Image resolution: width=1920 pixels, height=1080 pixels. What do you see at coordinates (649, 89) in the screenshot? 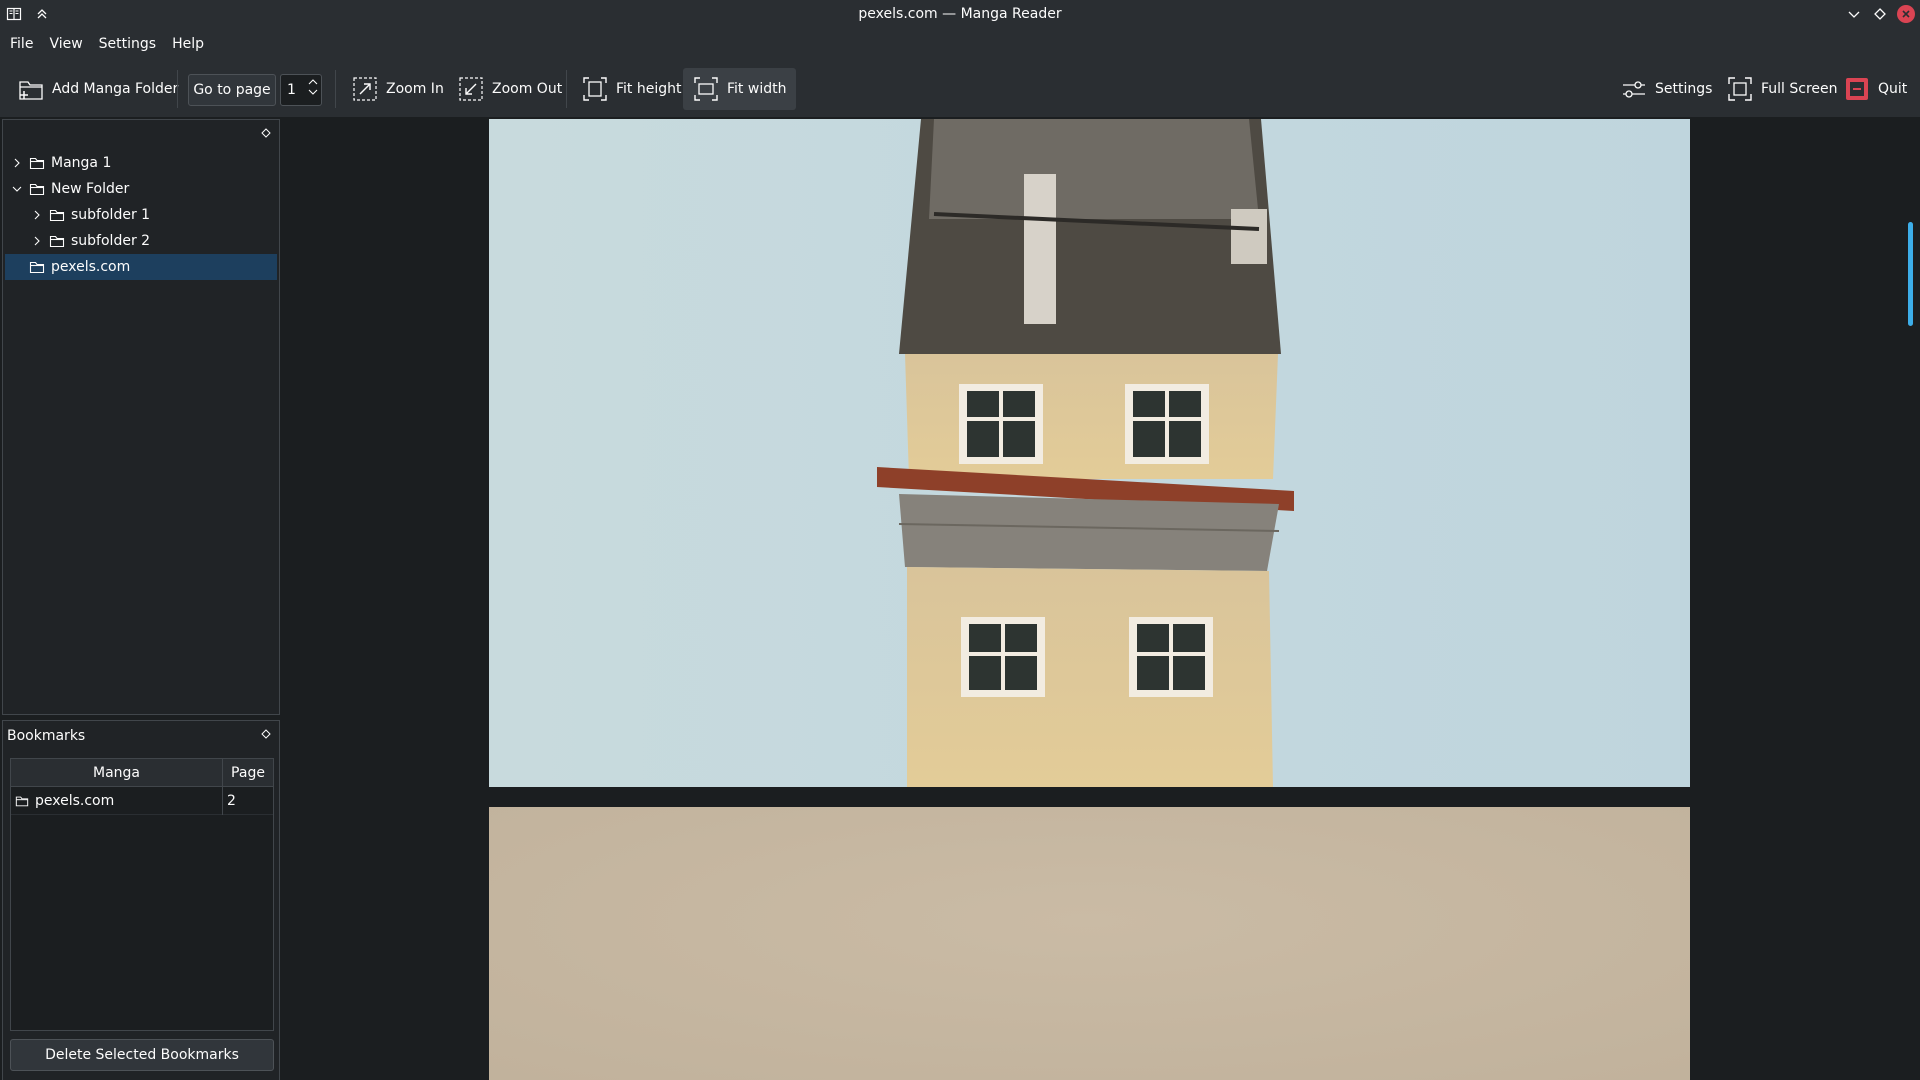
I see `fit-height-label: Fit height` at bounding box center [649, 89].